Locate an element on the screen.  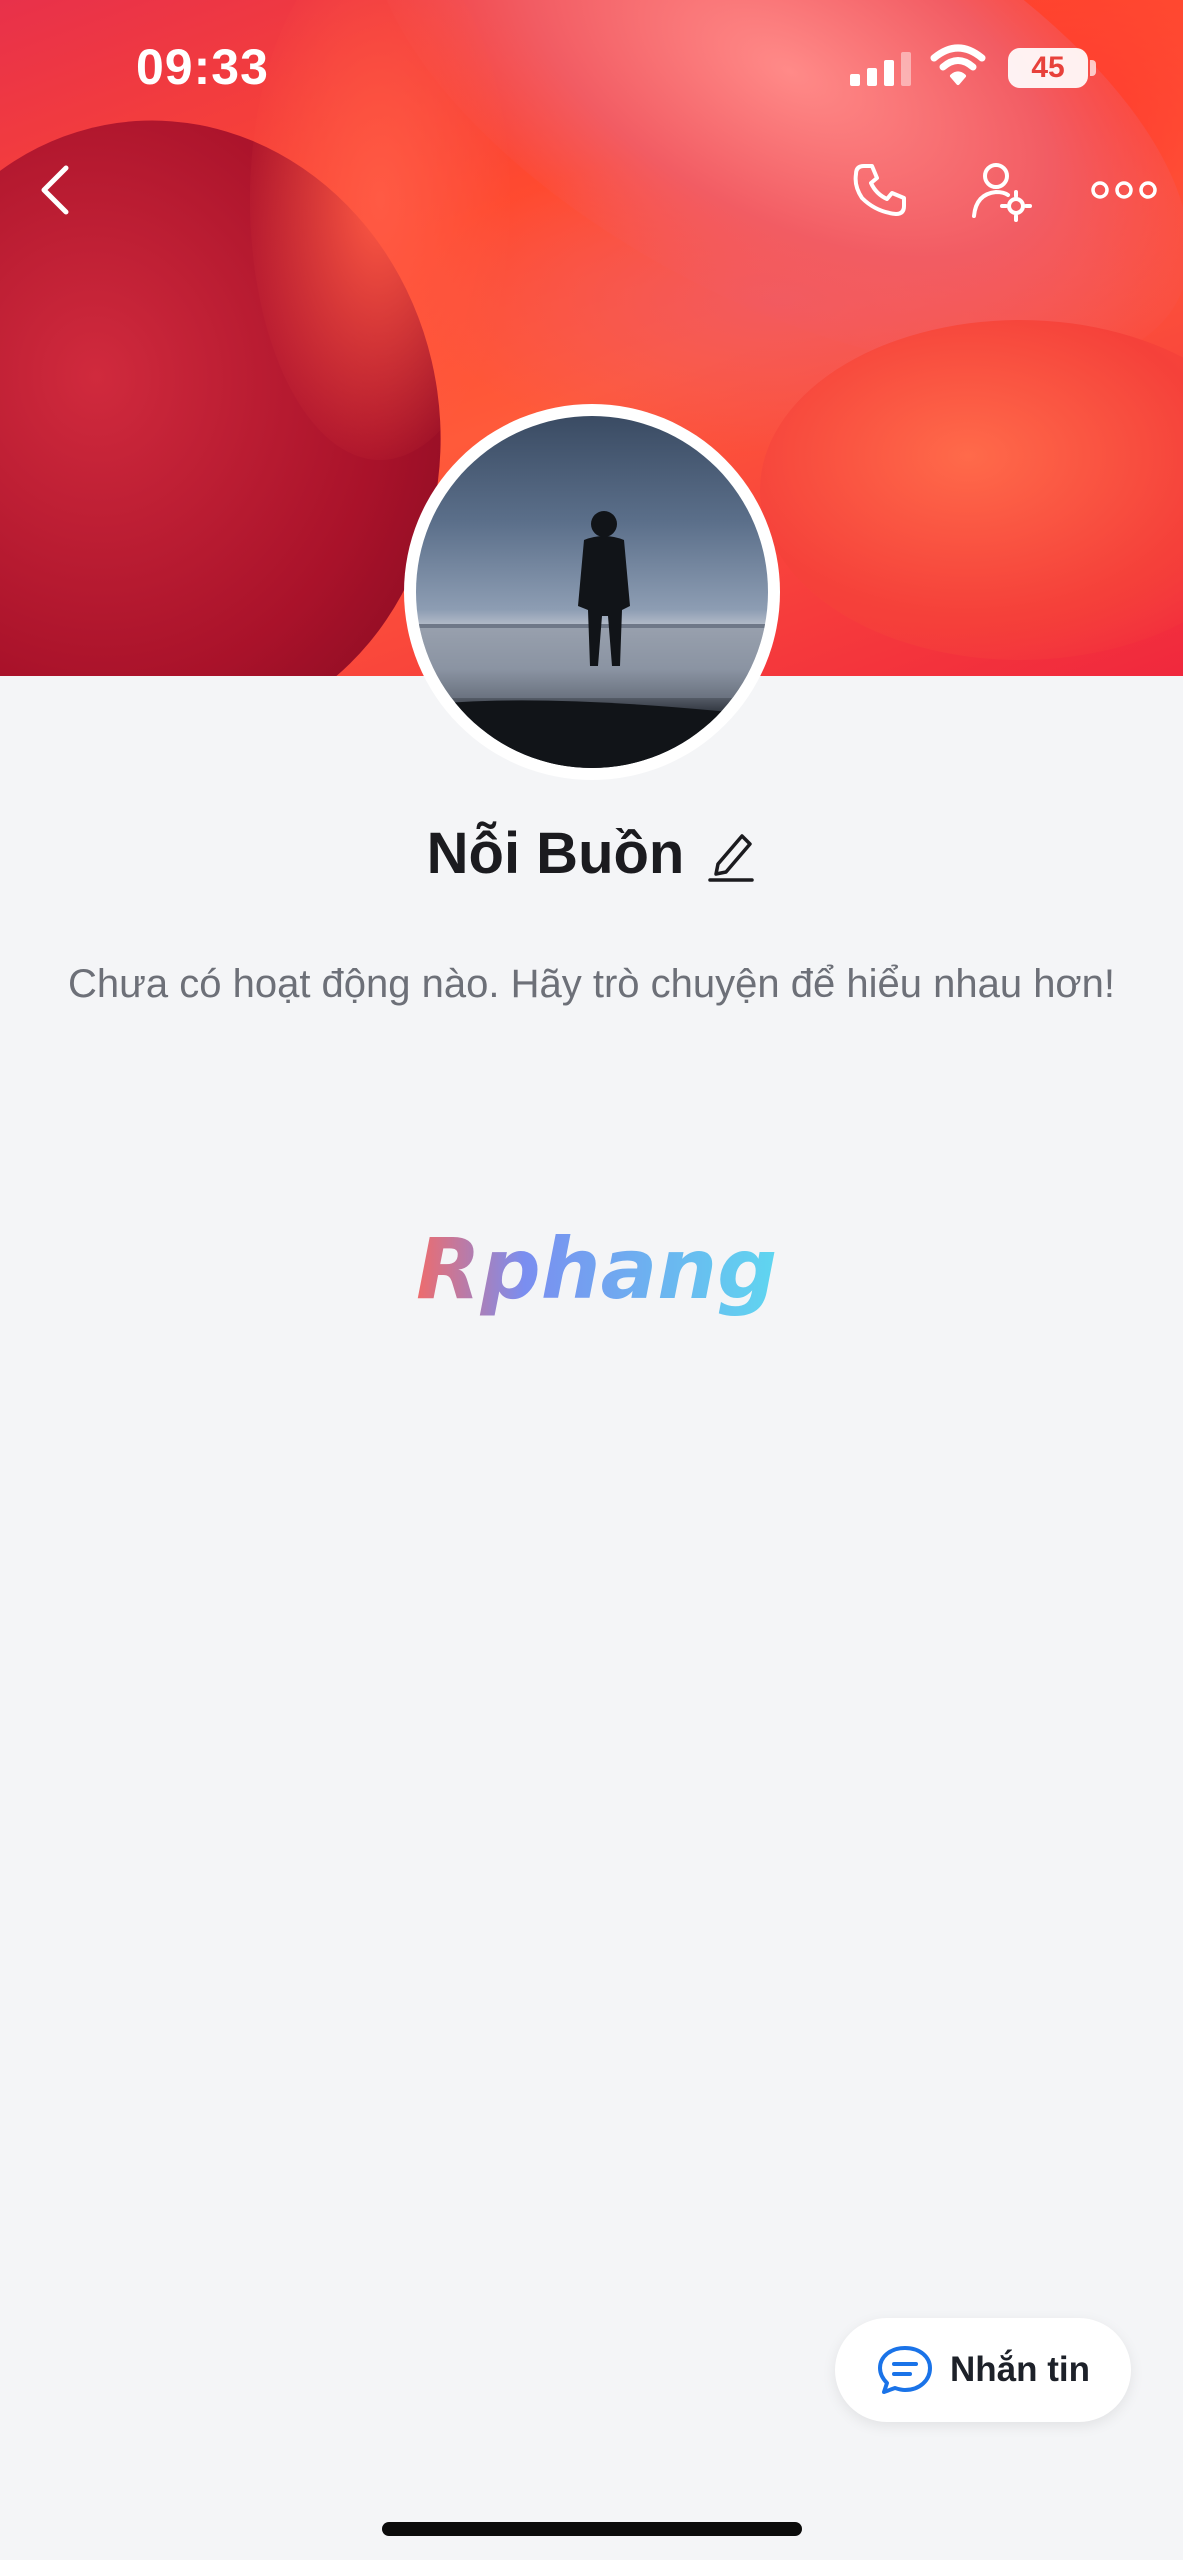
send-message-button: Nhắn tin is located at coordinates (983, 2370).